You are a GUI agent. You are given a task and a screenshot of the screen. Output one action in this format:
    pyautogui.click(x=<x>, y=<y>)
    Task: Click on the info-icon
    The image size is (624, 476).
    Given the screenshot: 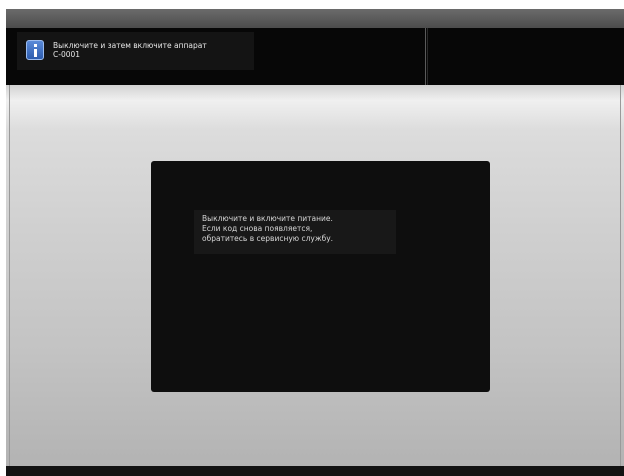 What is the action you would take?
    pyautogui.click(x=35, y=50)
    